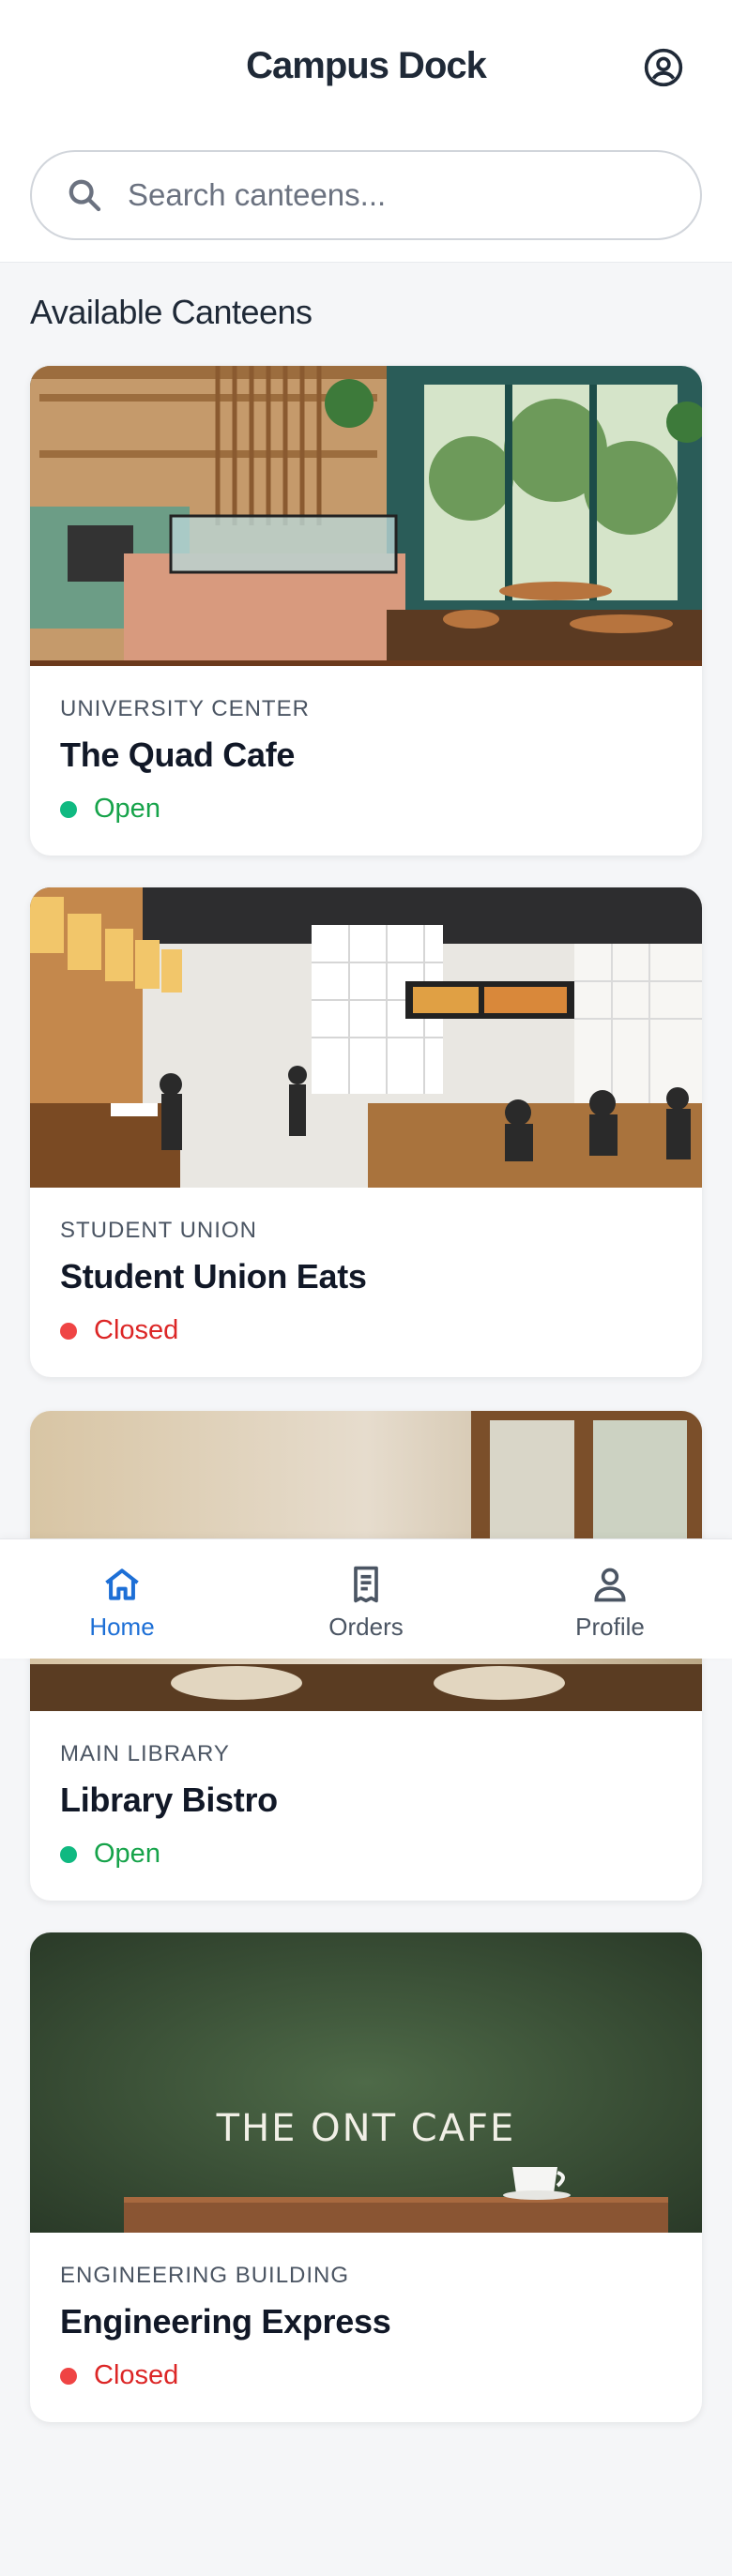 The image size is (732, 2576). What do you see at coordinates (205, 2276) in the screenshot?
I see `canteen-location: ENGINEERING BUILDING` at bounding box center [205, 2276].